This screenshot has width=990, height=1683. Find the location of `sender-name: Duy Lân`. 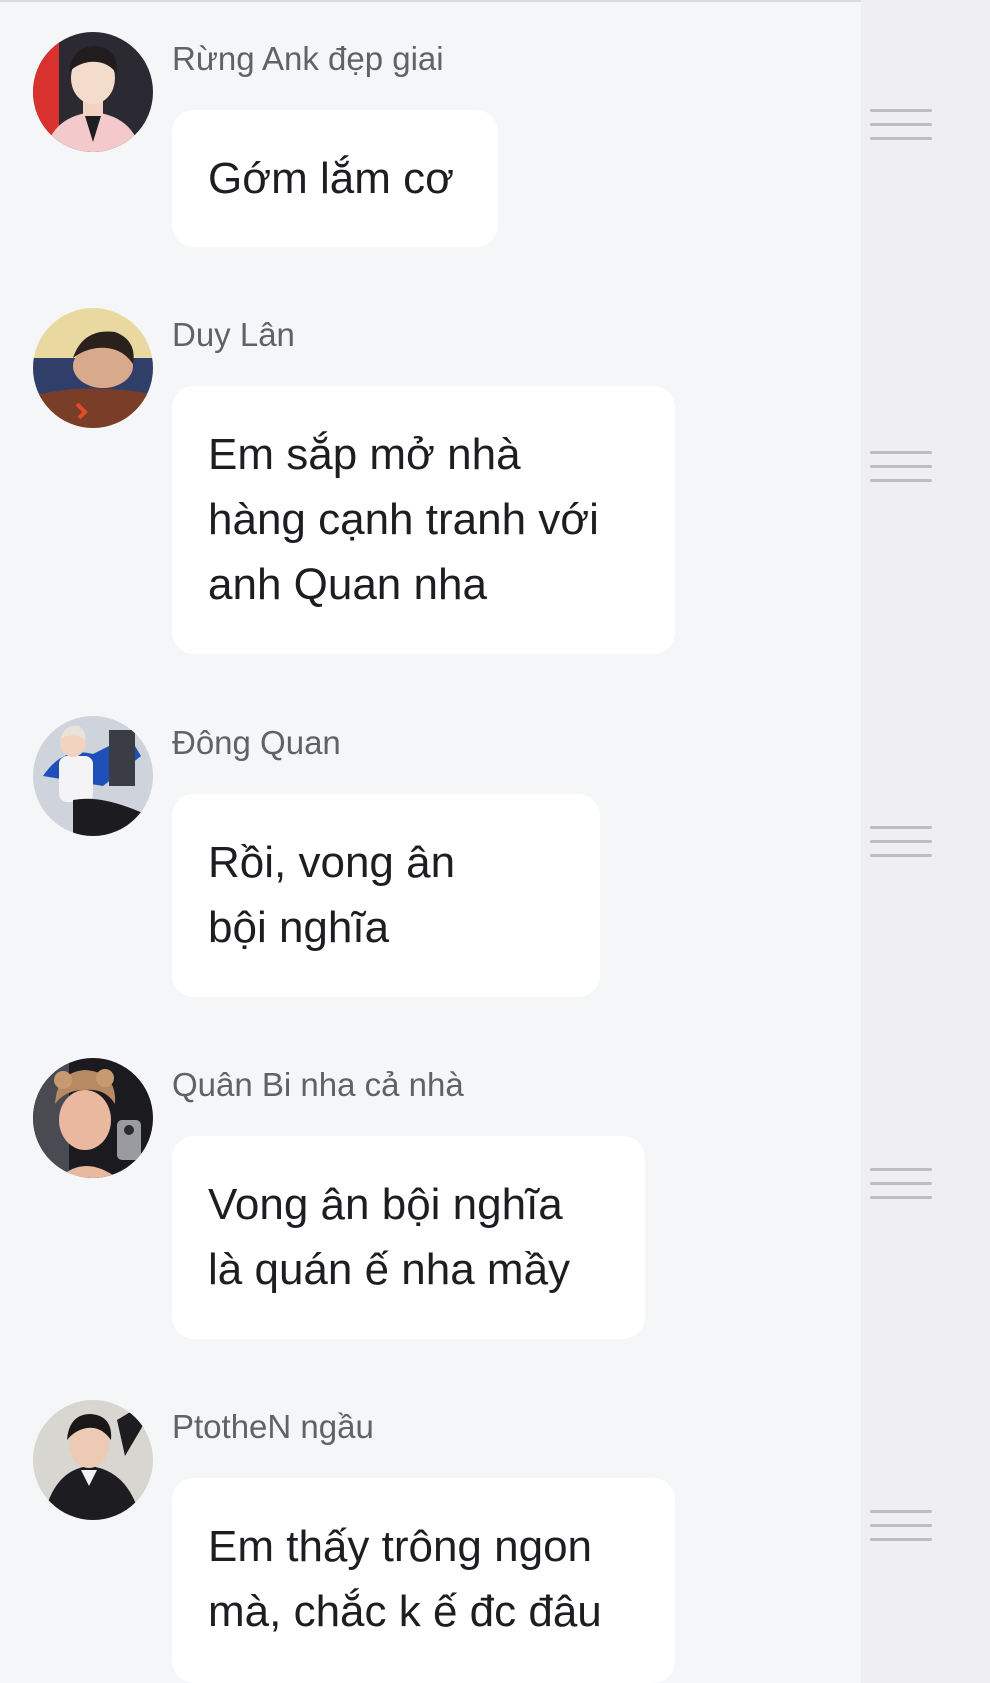

sender-name: Duy Lân is located at coordinates (233, 334).